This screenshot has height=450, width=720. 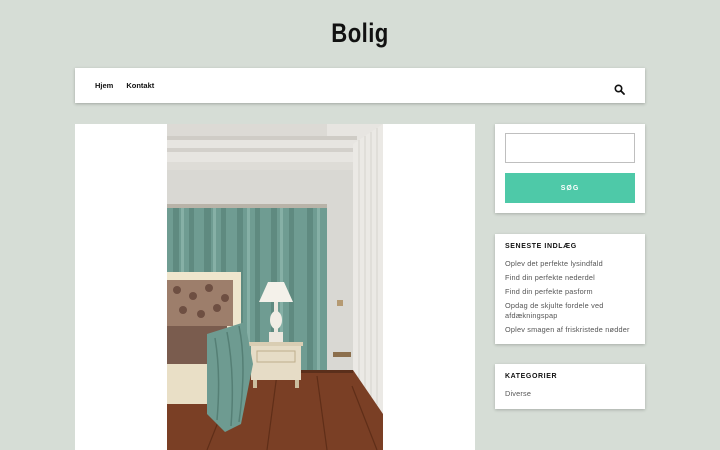 What do you see at coordinates (570, 394) in the screenshot?
I see `category-link: Diverse` at bounding box center [570, 394].